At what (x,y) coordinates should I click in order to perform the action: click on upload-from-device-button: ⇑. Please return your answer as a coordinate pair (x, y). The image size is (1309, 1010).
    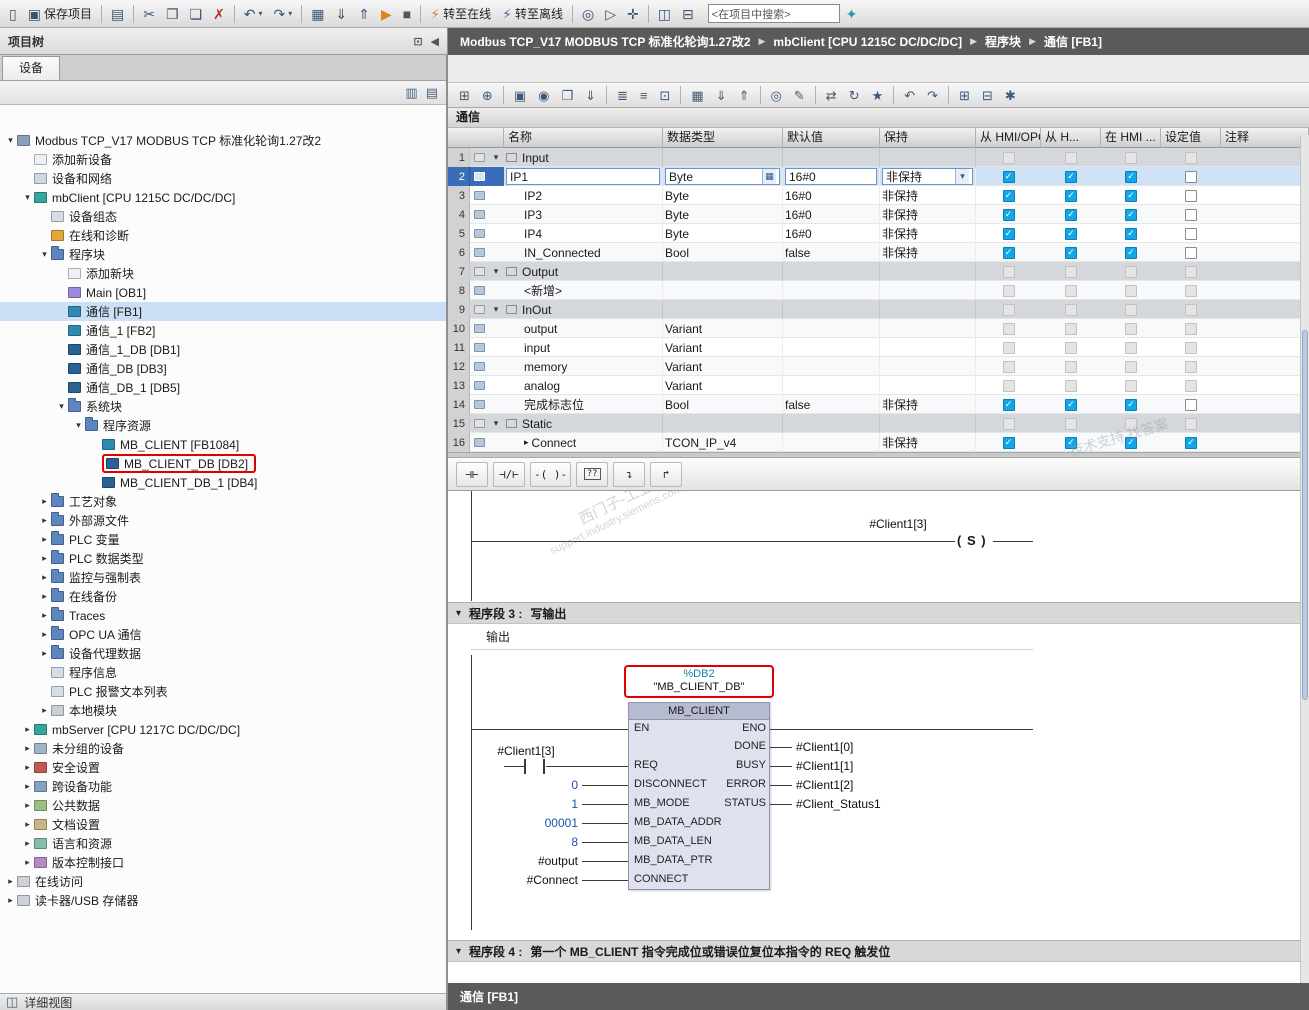
    Looking at the image, I should click on (364, 14).